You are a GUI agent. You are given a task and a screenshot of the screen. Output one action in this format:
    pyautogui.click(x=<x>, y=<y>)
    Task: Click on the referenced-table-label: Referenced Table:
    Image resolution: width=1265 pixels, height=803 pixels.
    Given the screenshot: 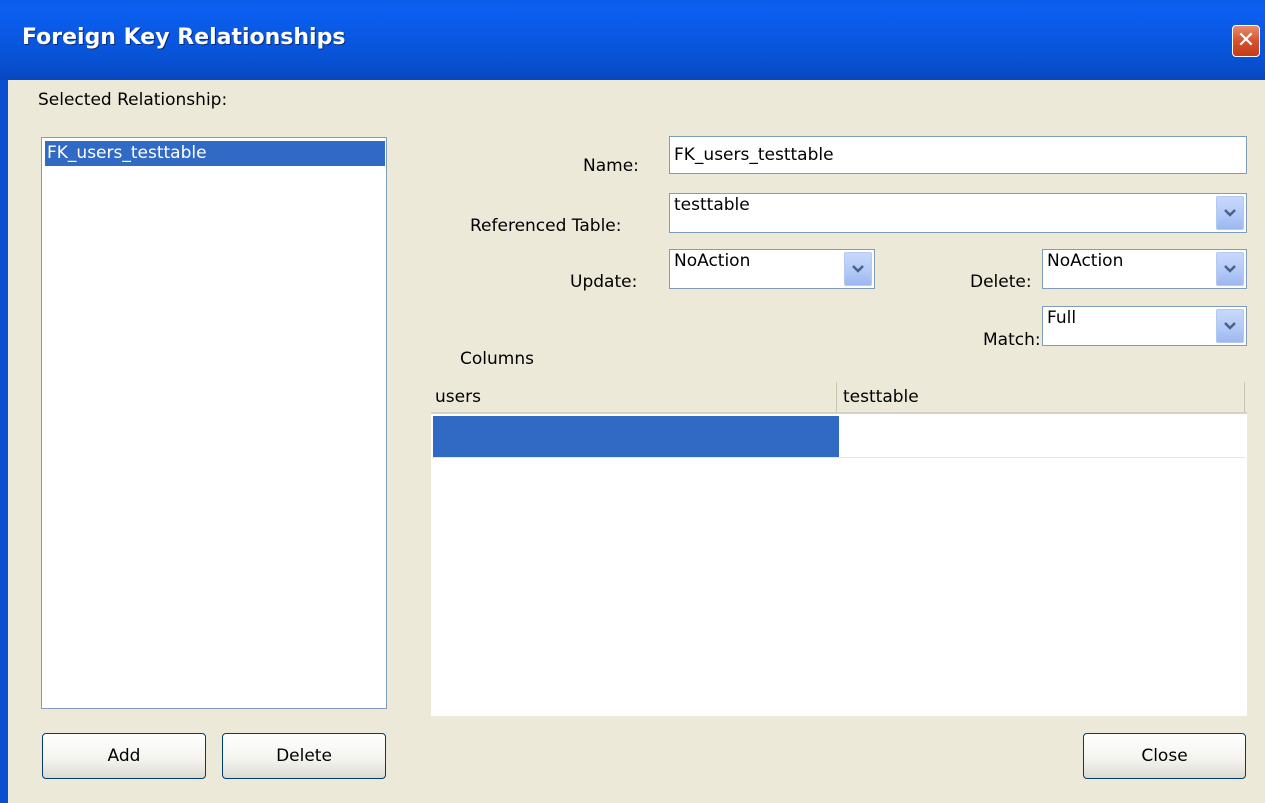 What is the action you would take?
    pyautogui.click(x=546, y=226)
    